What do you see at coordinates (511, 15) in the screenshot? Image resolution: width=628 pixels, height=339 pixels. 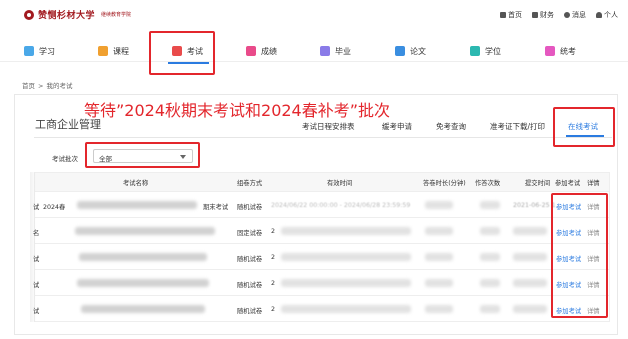 I see `top-link-home: 首页` at bounding box center [511, 15].